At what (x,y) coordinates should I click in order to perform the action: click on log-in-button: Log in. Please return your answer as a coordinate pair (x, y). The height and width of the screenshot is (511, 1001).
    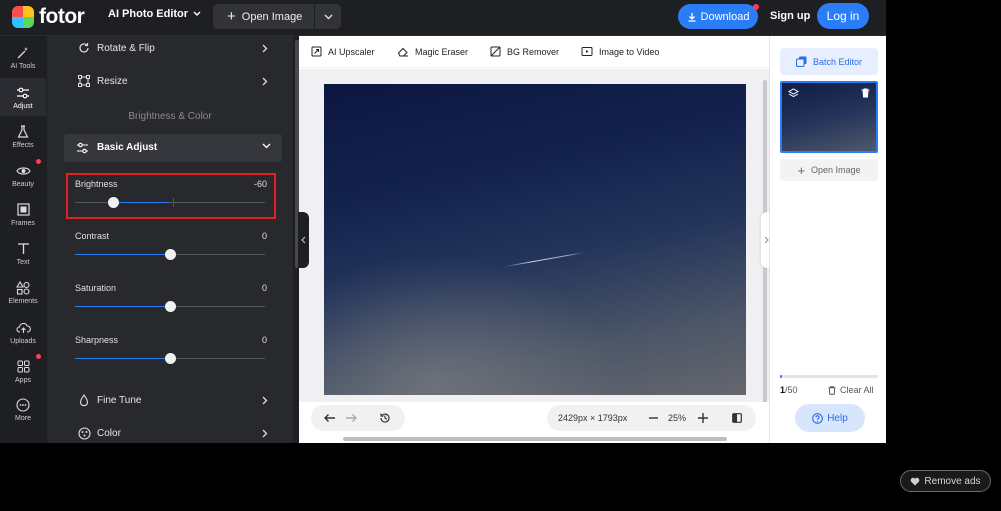
    Looking at the image, I should click on (843, 16).